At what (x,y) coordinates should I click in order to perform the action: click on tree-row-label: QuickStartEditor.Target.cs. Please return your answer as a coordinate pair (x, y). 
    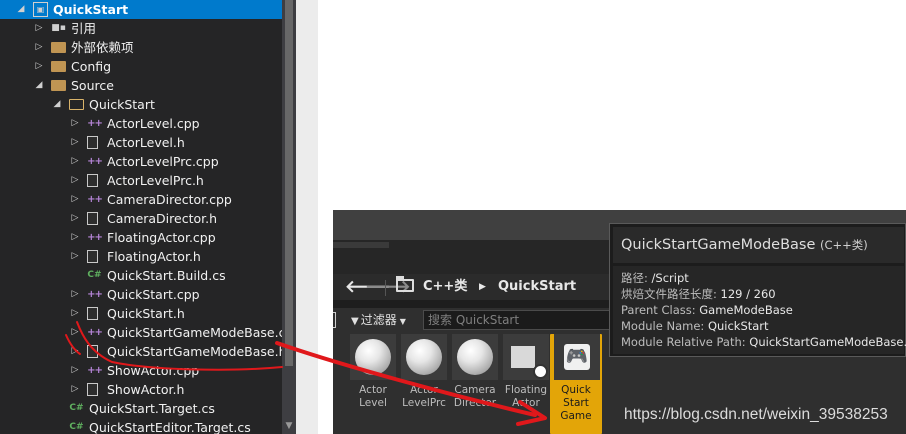
    Looking at the image, I should click on (170, 427).